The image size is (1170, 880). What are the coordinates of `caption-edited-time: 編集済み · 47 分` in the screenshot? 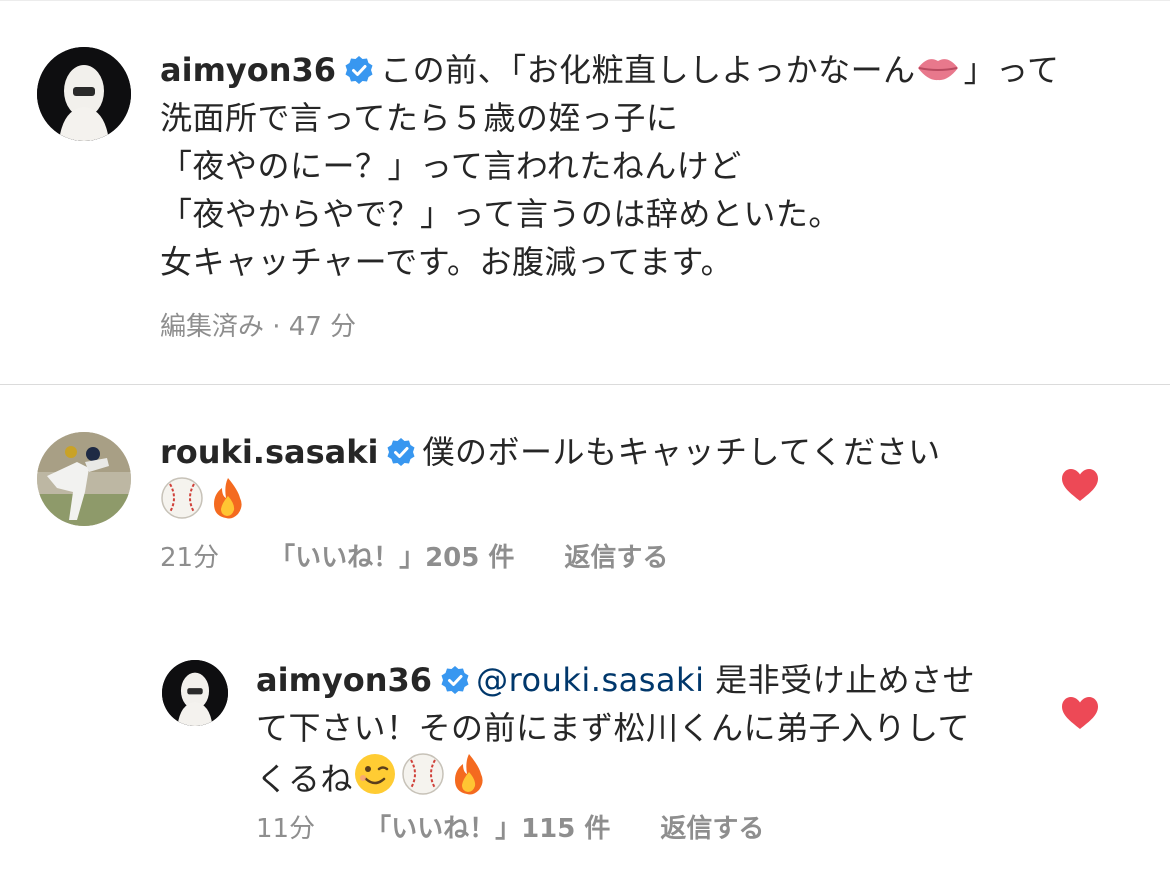 It's located at (258, 327).